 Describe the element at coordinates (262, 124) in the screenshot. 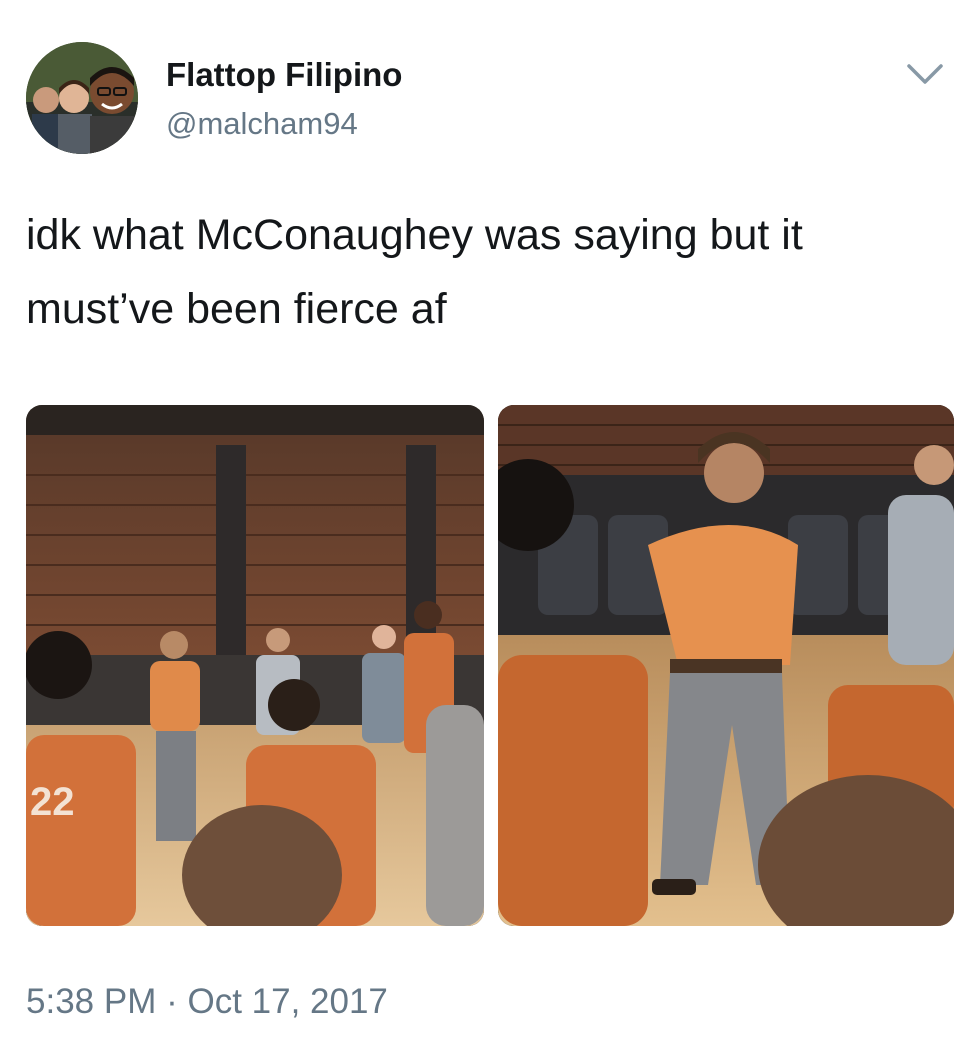

I see `author-handle: @malcham94` at that location.